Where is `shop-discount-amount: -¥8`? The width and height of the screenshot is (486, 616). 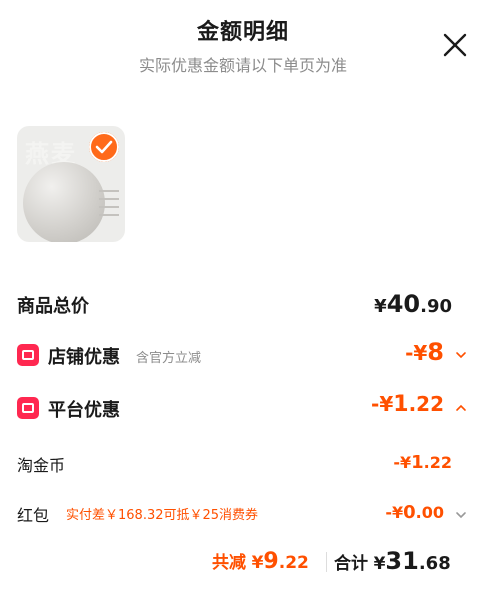 shop-discount-amount: -¥8 is located at coordinates (424, 352).